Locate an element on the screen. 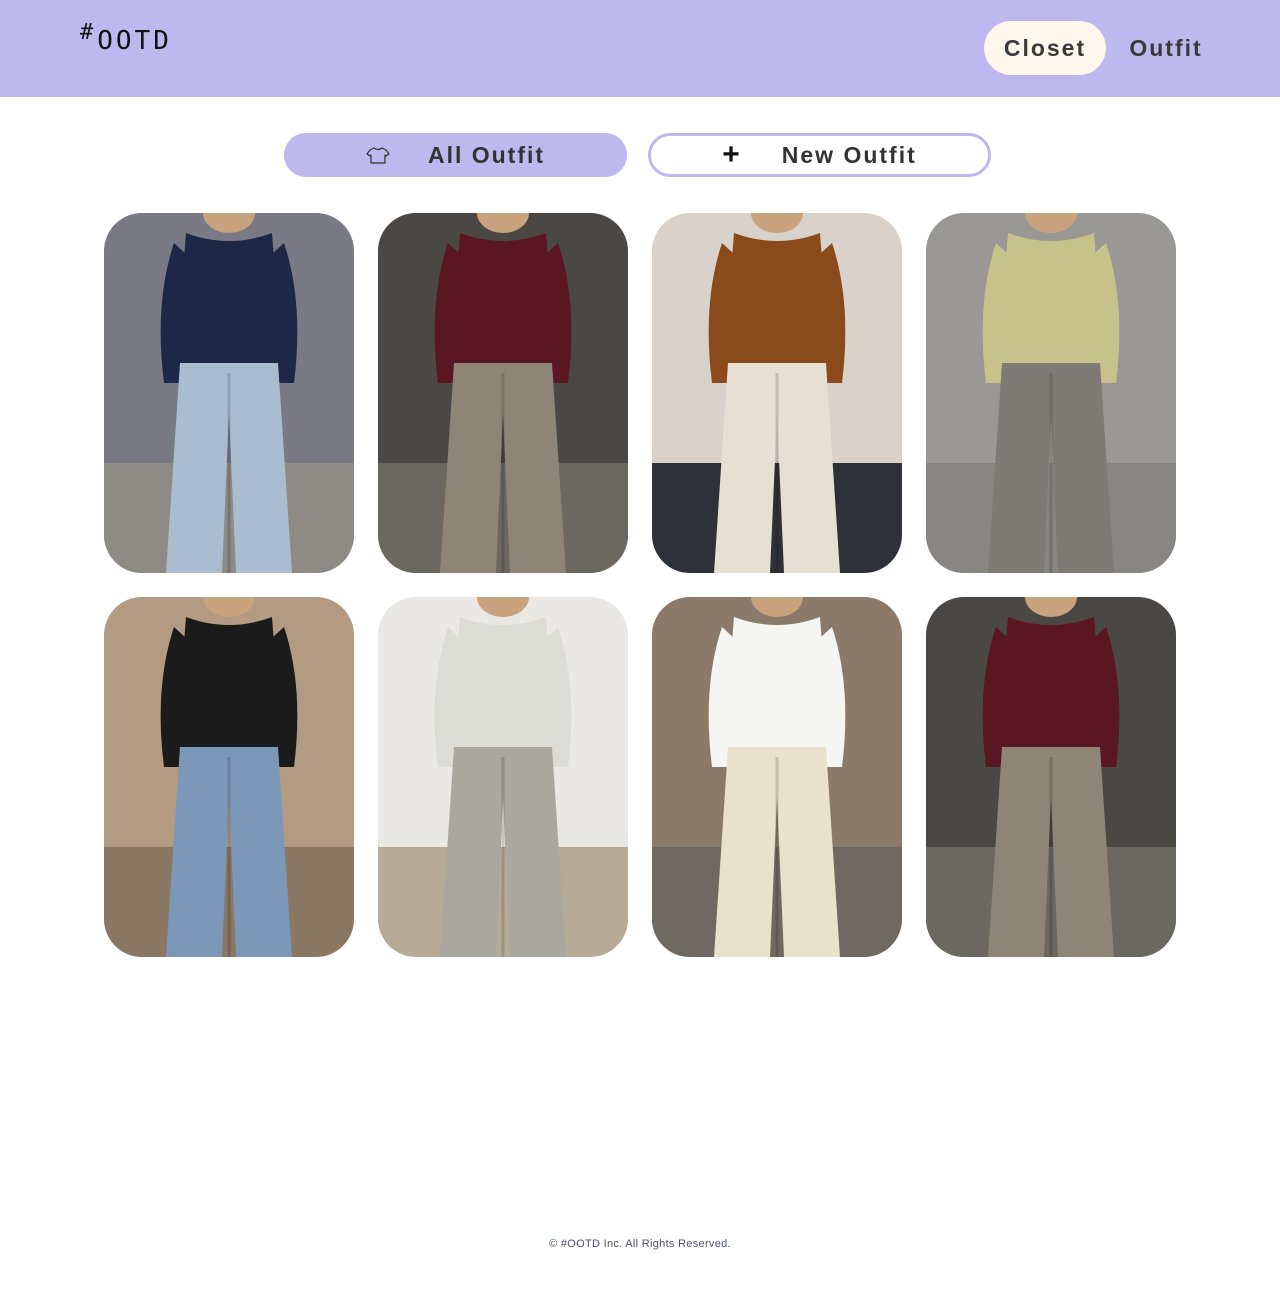  nav-closet-button: Closet is located at coordinates (1045, 48).